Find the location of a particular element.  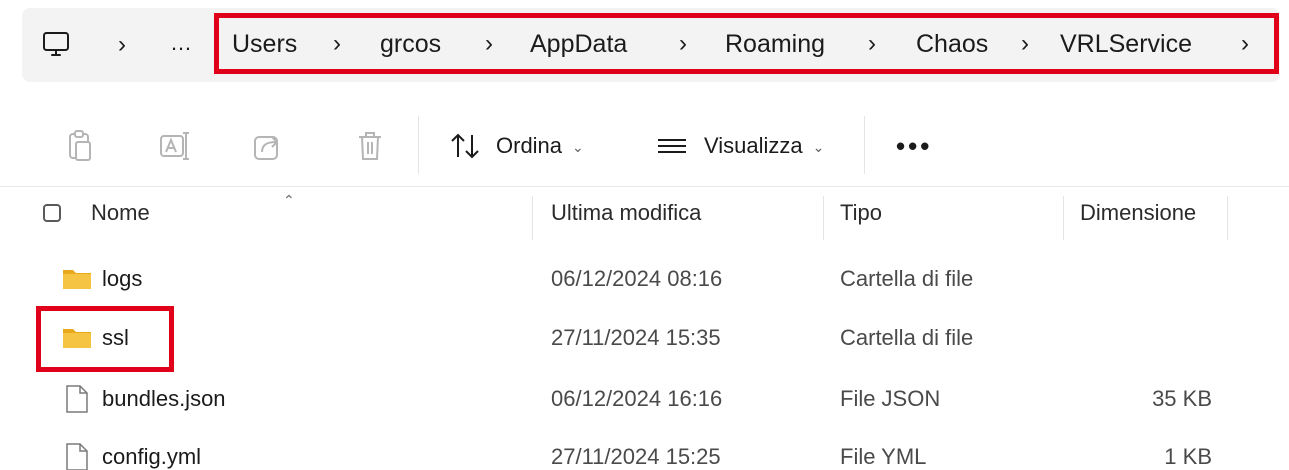

file-size: 35 KB is located at coordinates (1182, 398).